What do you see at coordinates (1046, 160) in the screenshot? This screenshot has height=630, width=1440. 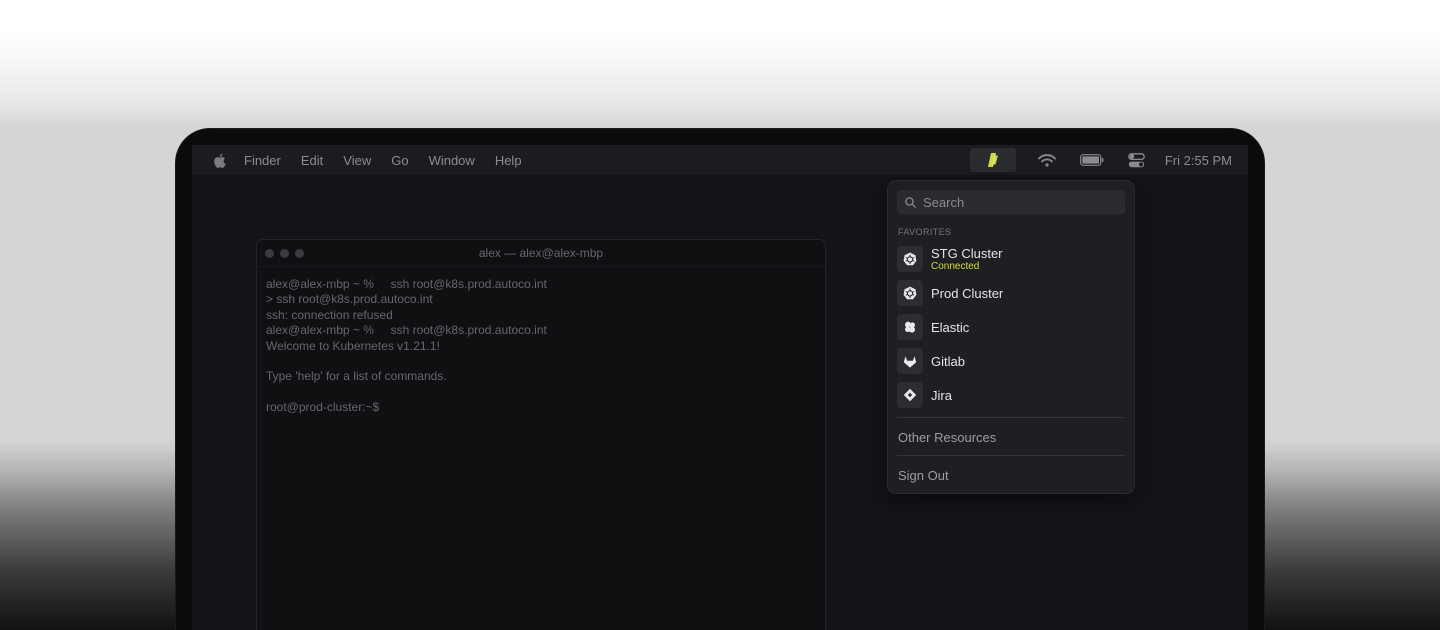 I see `wifi-icon` at bounding box center [1046, 160].